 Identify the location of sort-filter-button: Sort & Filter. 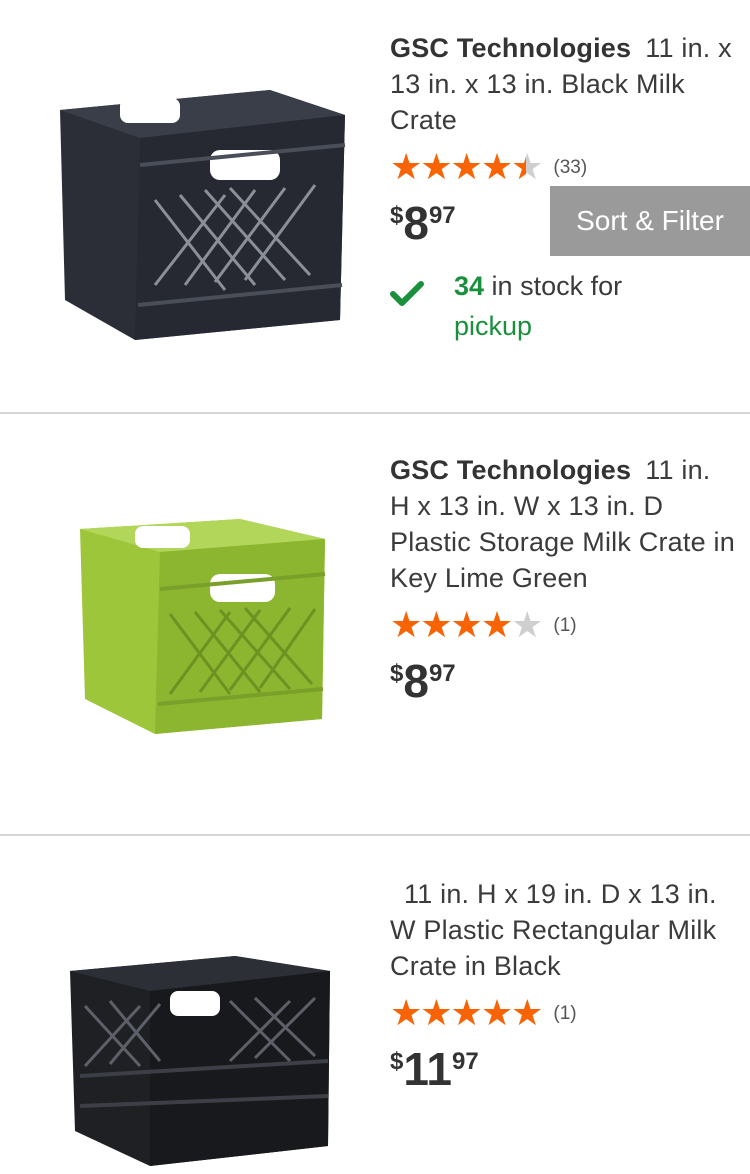
(650, 221).